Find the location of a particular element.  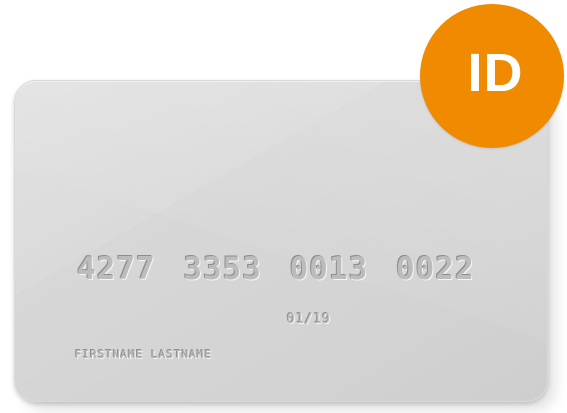

cardholder-name: FIRSTNAME LASTNAME is located at coordinates (144, 354).